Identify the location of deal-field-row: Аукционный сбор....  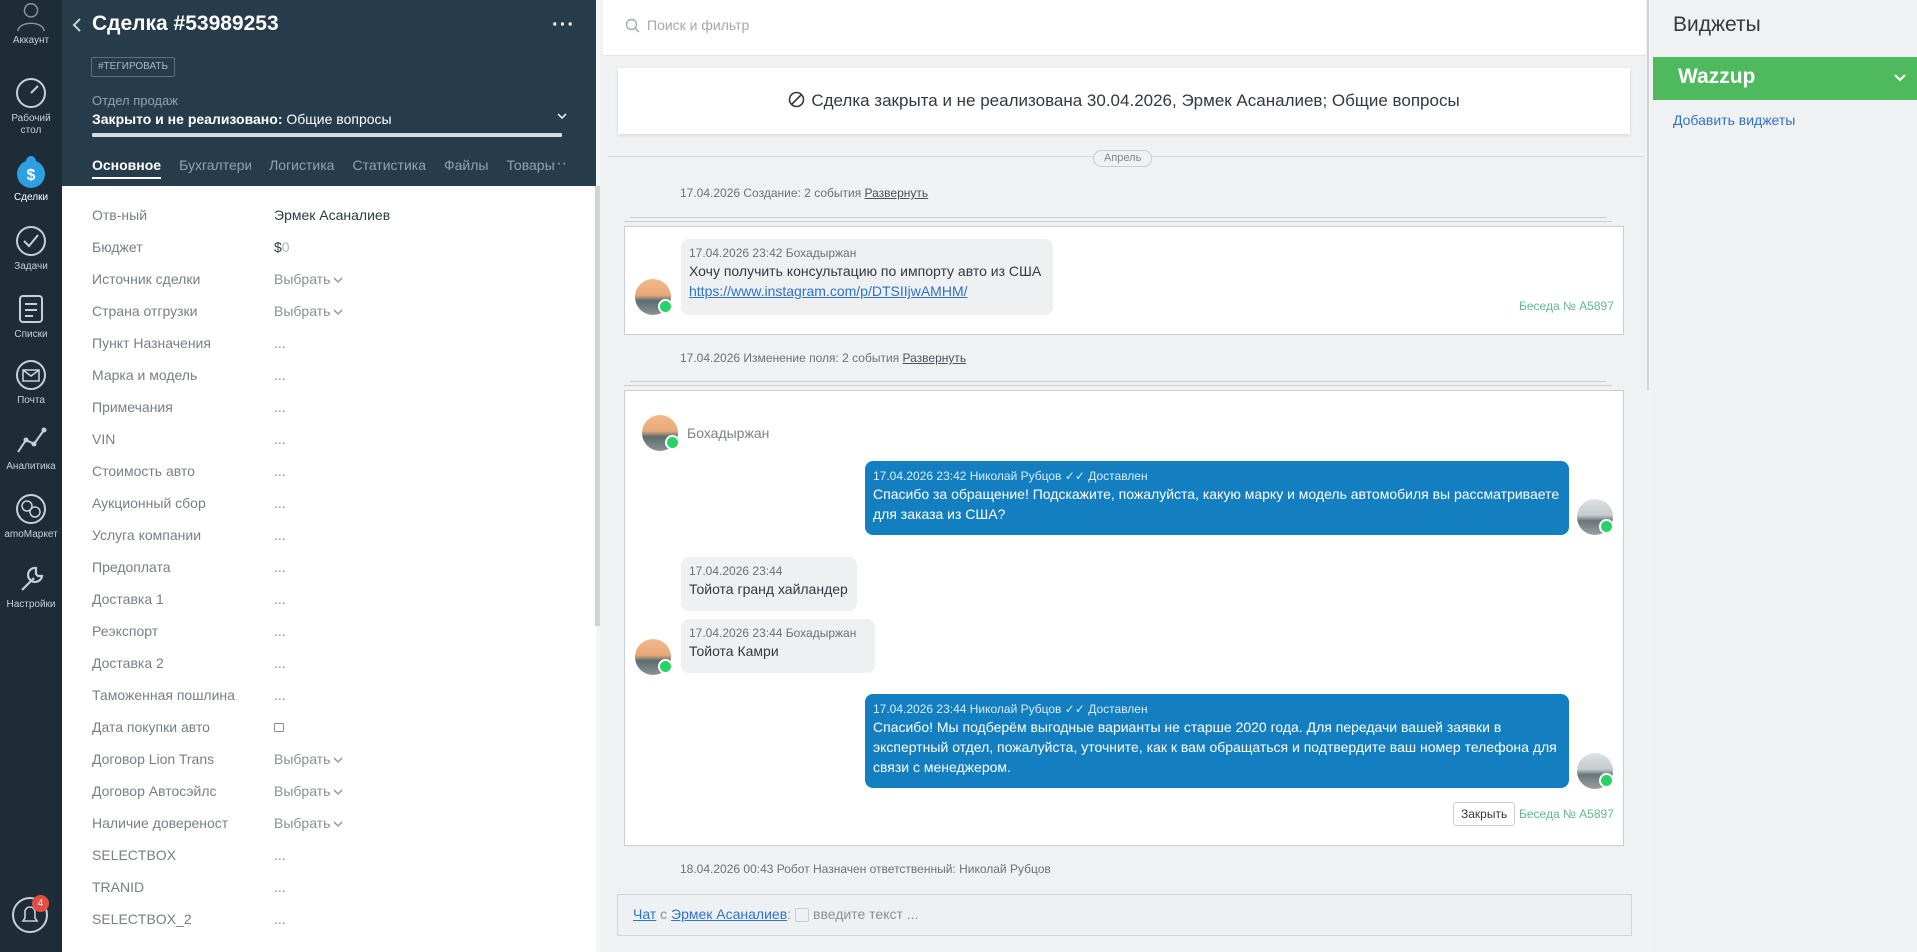
(337, 507).